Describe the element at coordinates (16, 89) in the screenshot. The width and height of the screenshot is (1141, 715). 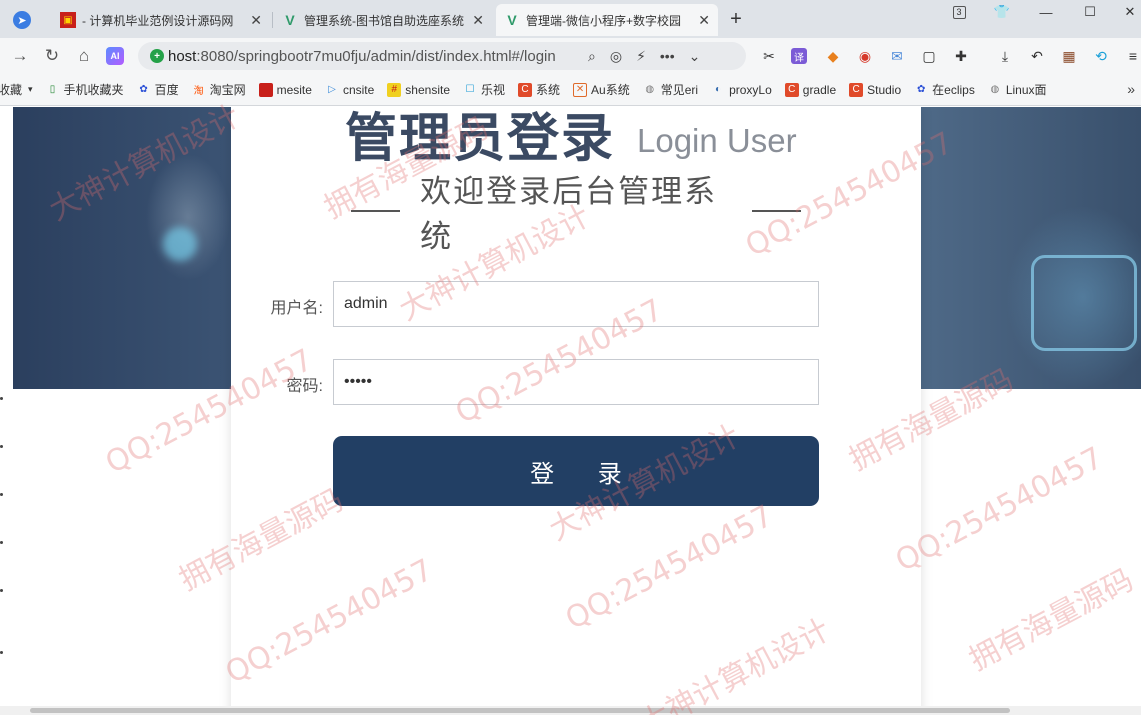
I see `bookmark-item: 收藏 ▾` at that location.